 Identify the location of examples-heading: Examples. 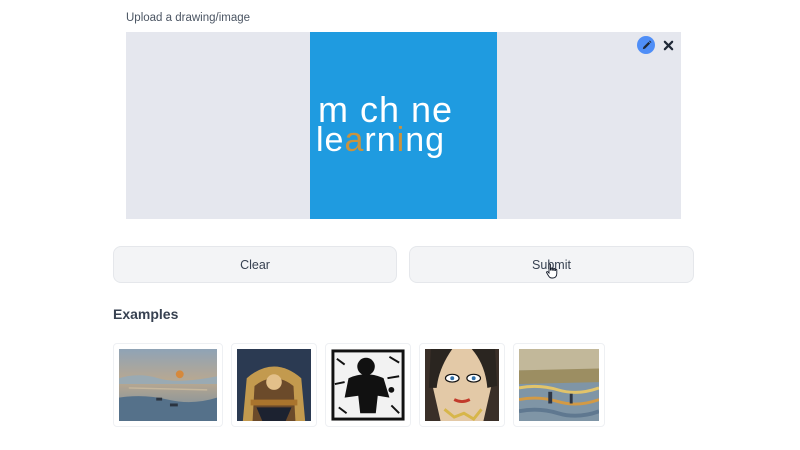
(146, 314).